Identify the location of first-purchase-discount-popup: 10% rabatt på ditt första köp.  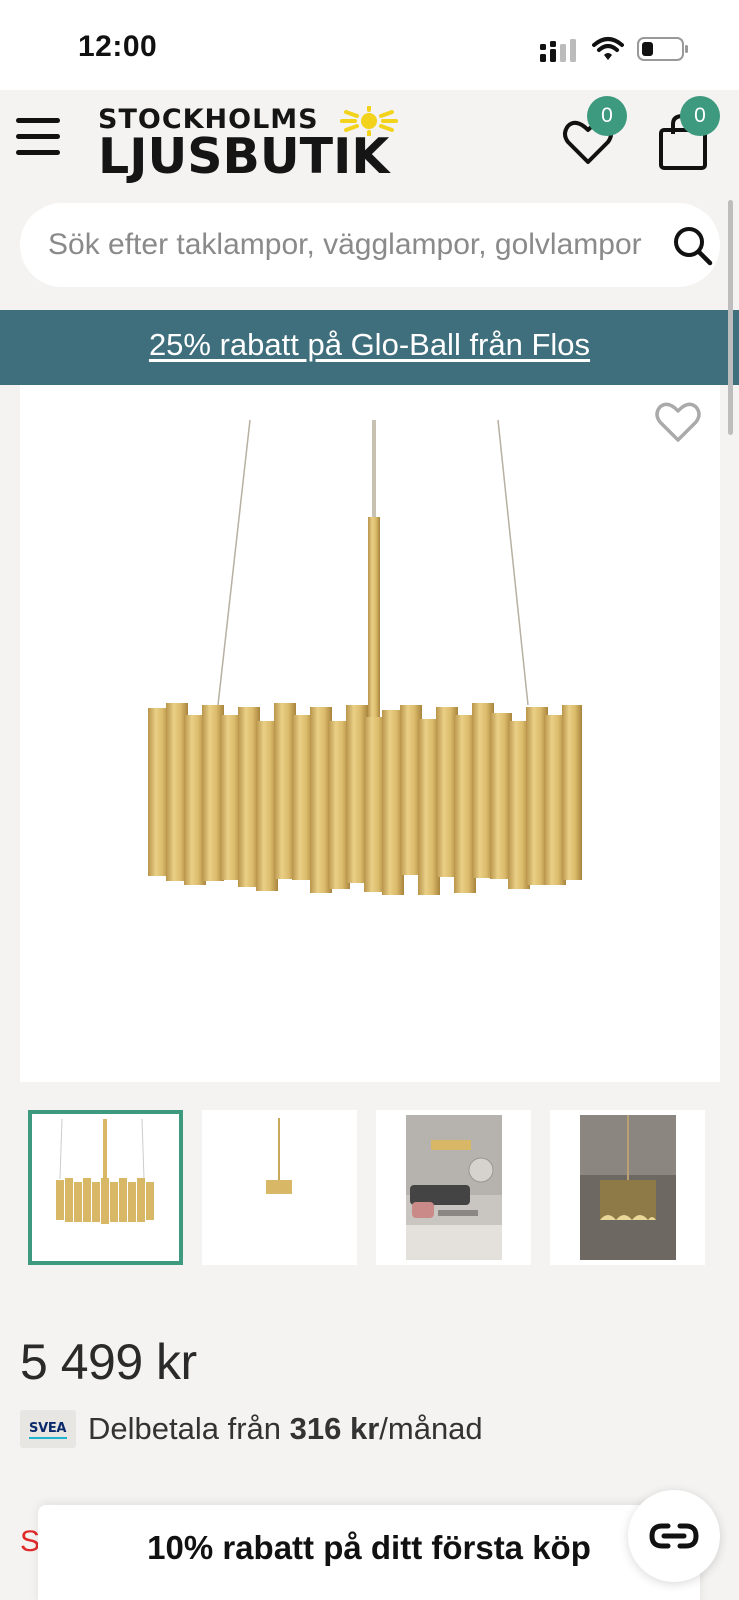
(369, 1552).